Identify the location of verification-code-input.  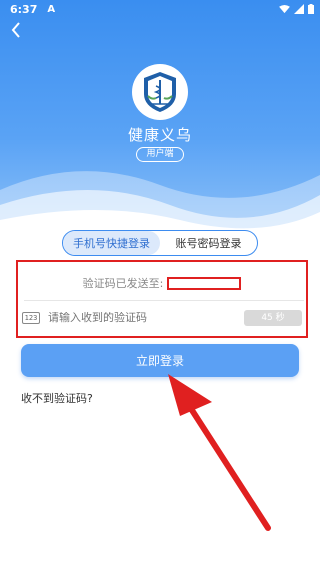
(138, 318).